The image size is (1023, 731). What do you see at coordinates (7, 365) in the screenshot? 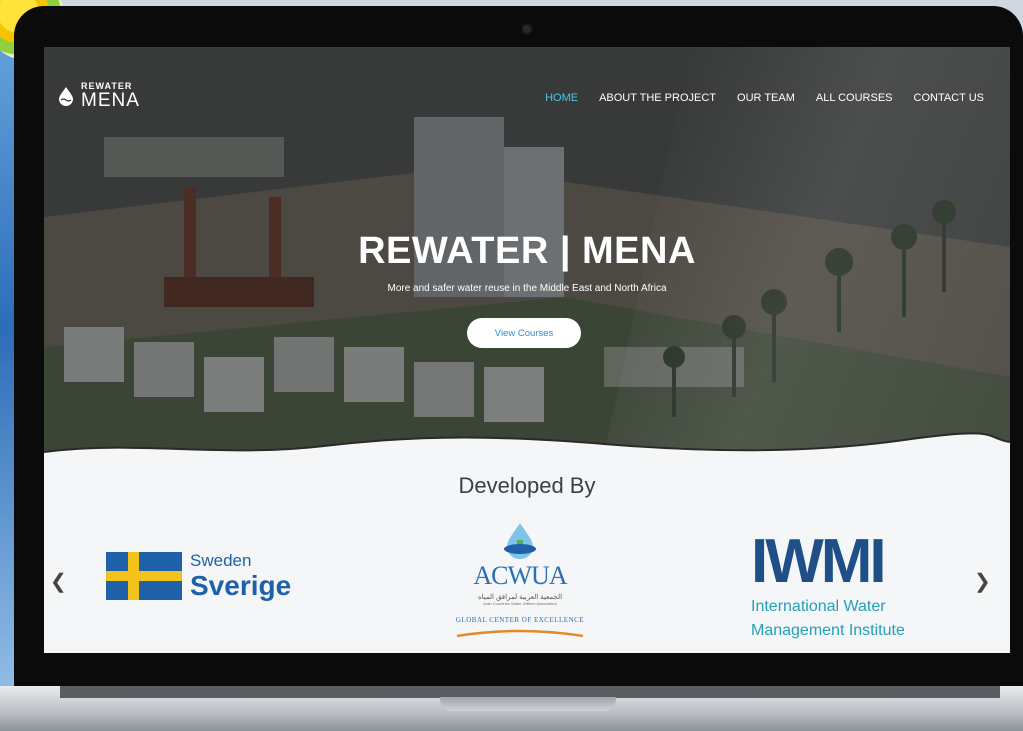
I see `desktop-background` at bounding box center [7, 365].